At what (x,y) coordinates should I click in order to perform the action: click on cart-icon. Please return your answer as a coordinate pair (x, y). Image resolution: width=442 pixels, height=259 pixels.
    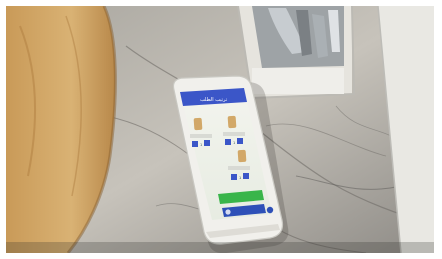
    Looking at the image, I should click on (228, 212).